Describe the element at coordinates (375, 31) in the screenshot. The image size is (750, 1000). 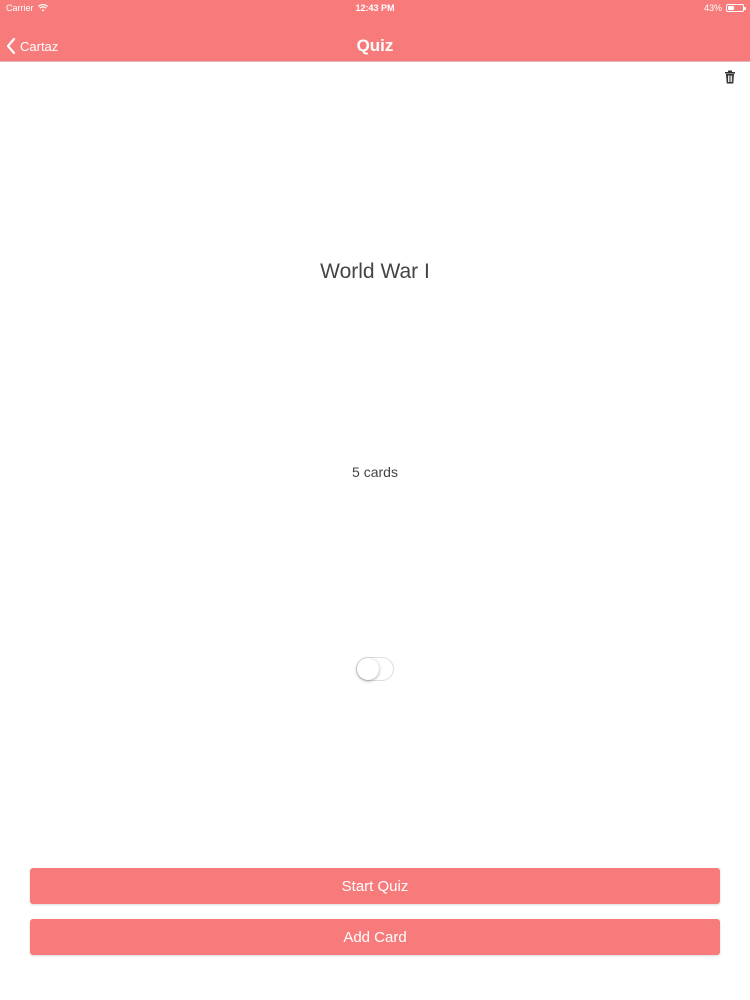
I see `navigation-header: Carrier 12:43 PM 43% Cartaz Quiz` at that location.